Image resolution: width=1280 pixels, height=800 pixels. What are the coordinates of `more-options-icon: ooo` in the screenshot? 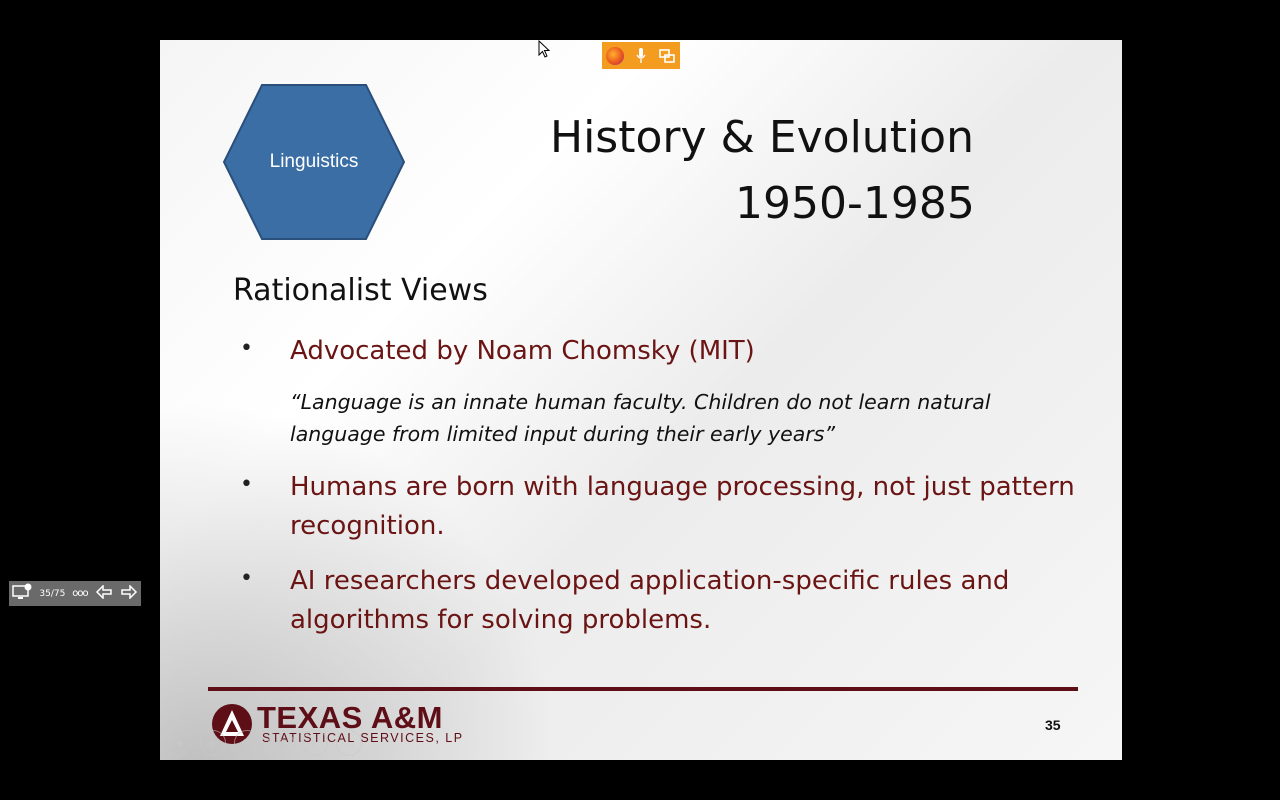 It's located at (80, 593).